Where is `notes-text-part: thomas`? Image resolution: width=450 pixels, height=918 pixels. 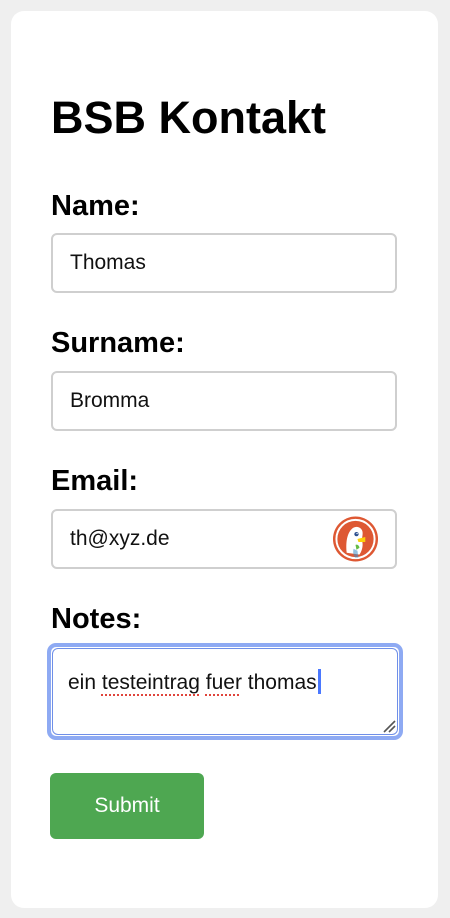 notes-text-part: thomas is located at coordinates (279, 682).